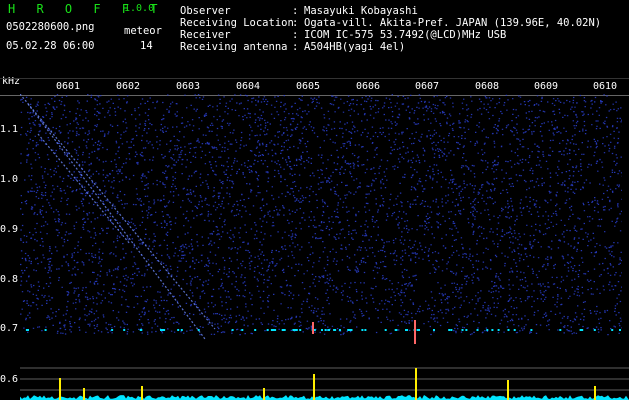 This screenshot has height=400, width=629. What do you see at coordinates (324, 397) in the screenshot?
I see `noise-level-baseline` at bounding box center [324, 397].